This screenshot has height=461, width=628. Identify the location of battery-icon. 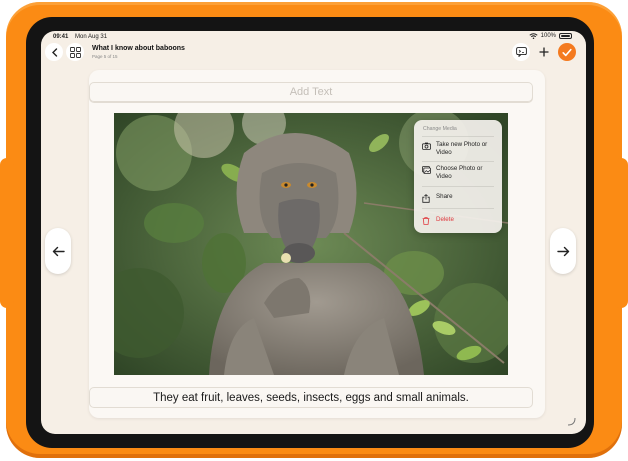
(565, 36).